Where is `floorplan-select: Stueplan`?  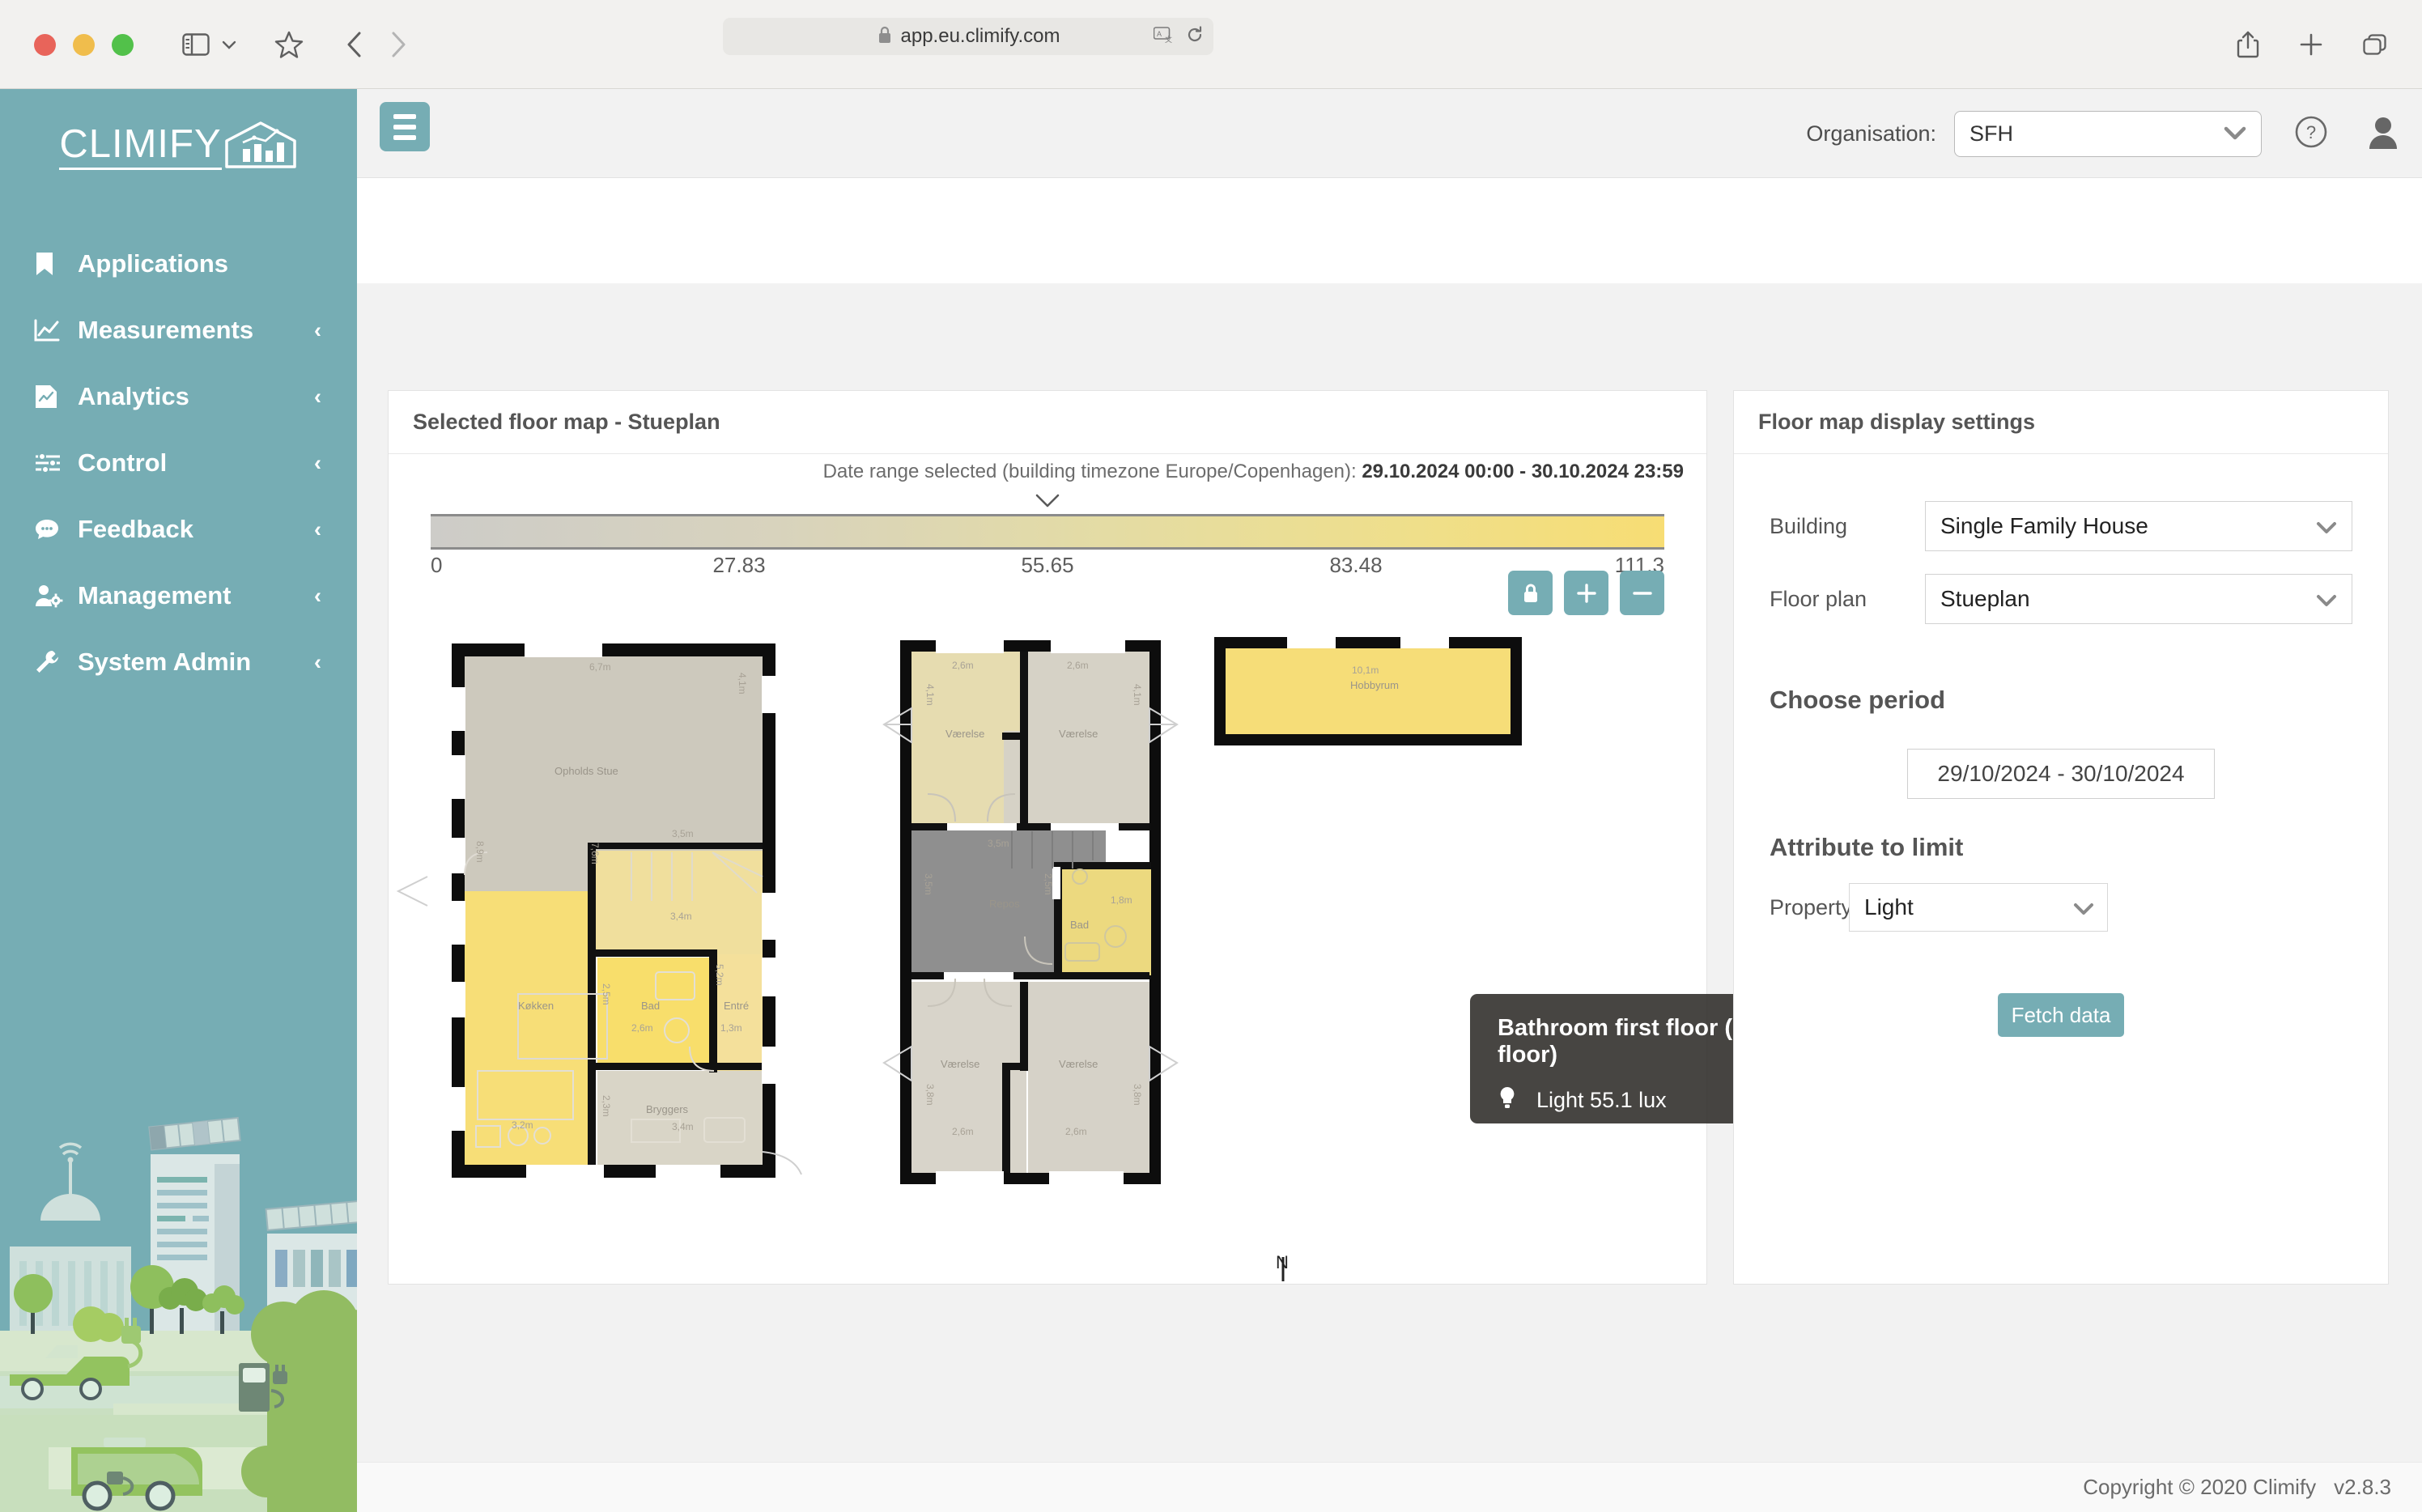
floorplan-select: Stueplan is located at coordinates (2138, 599).